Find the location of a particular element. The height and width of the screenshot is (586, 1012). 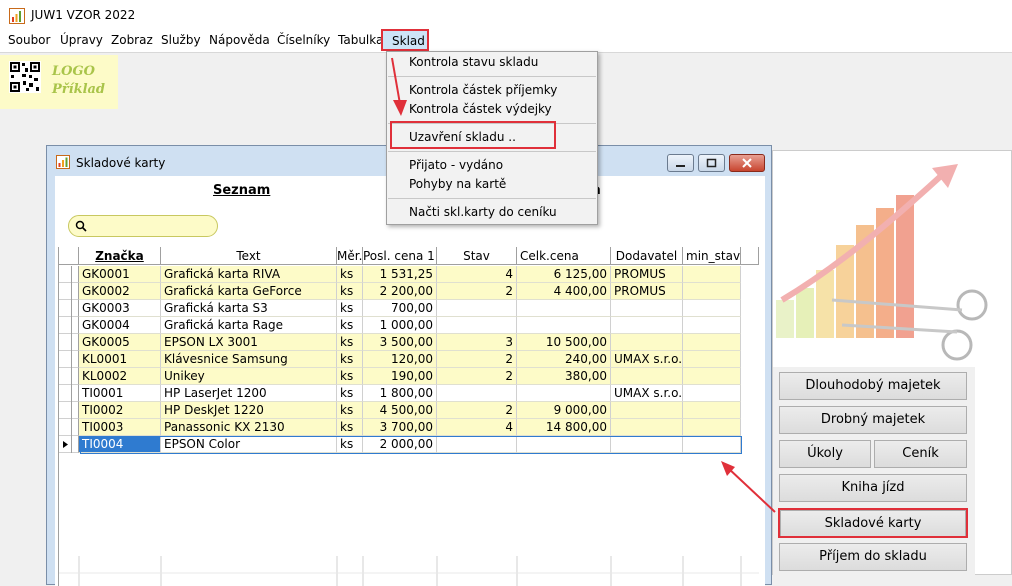

prijem-do-skladu-button: Příjem do skladu is located at coordinates (873, 557).